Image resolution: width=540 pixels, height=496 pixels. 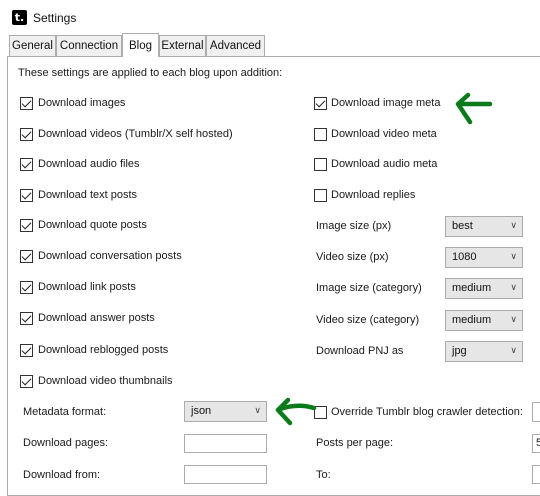 What do you see at coordinates (66, 443) in the screenshot?
I see `download-pages-label: Download pages:` at bounding box center [66, 443].